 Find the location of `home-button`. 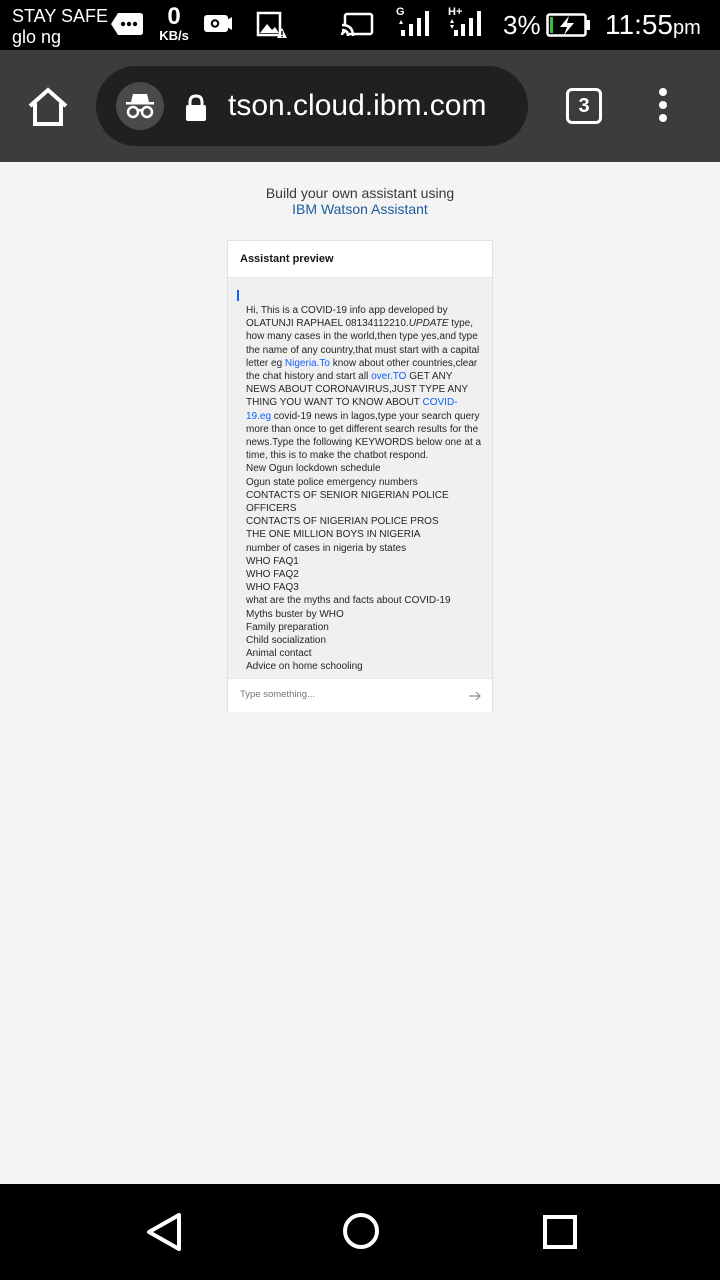

home-button is located at coordinates (48, 107).